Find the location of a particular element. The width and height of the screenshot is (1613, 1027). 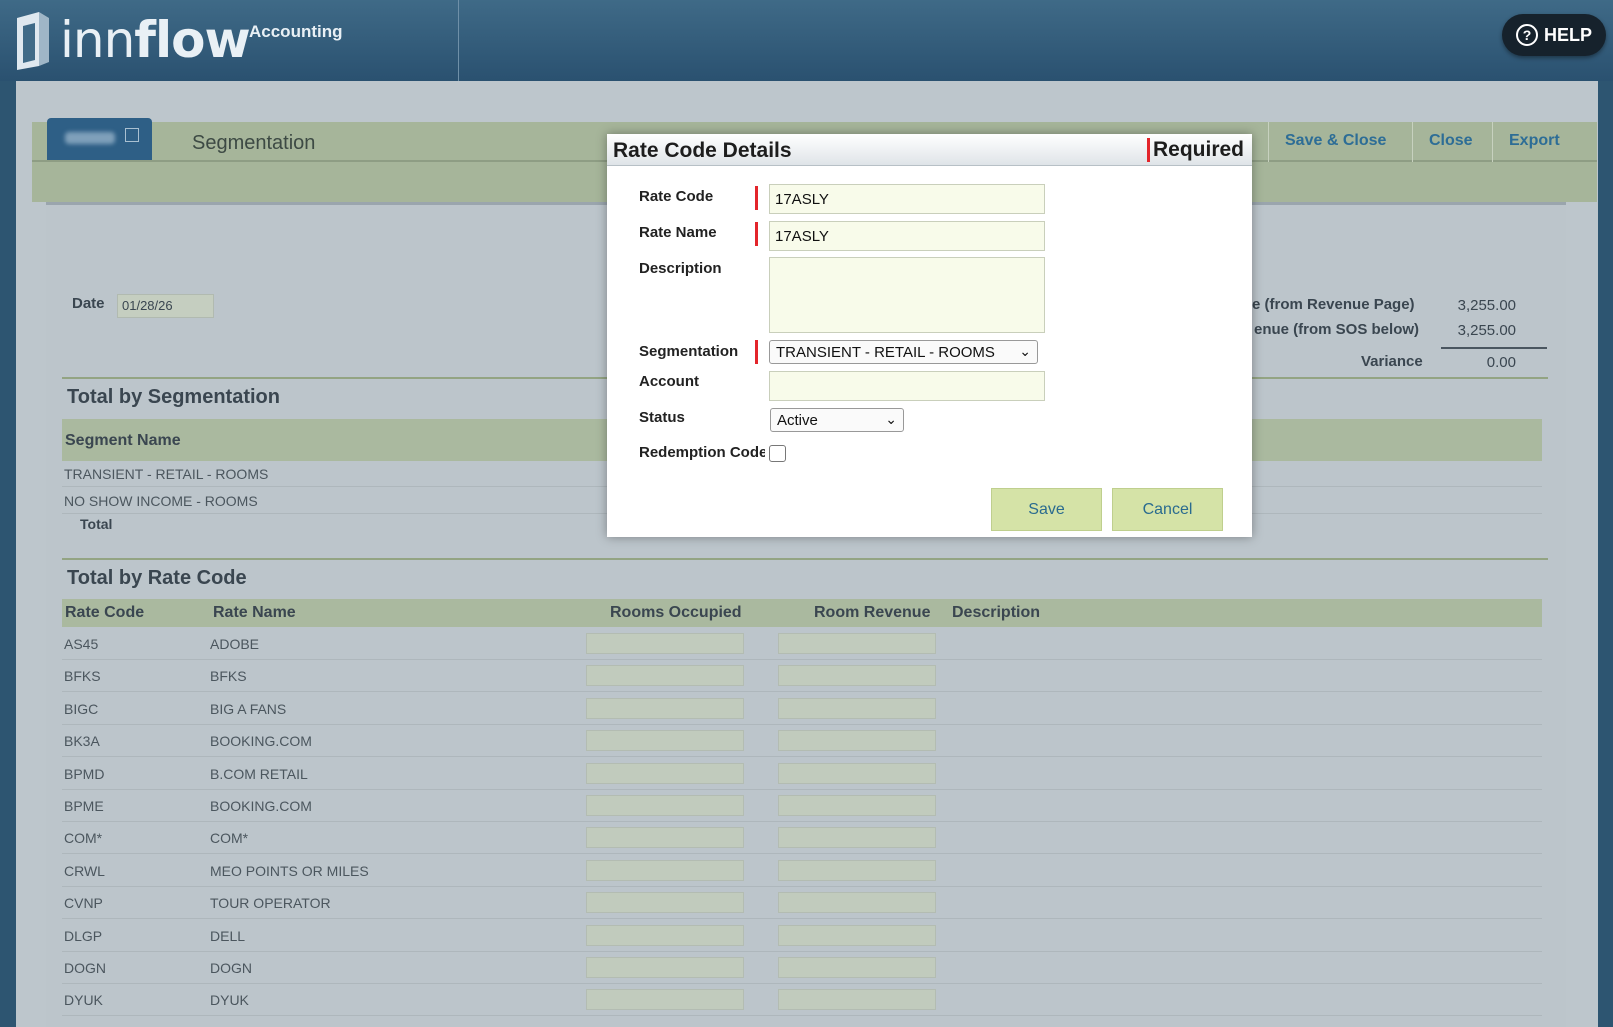

rate-name-cell: BIG A FANS is located at coordinates (248, 708).